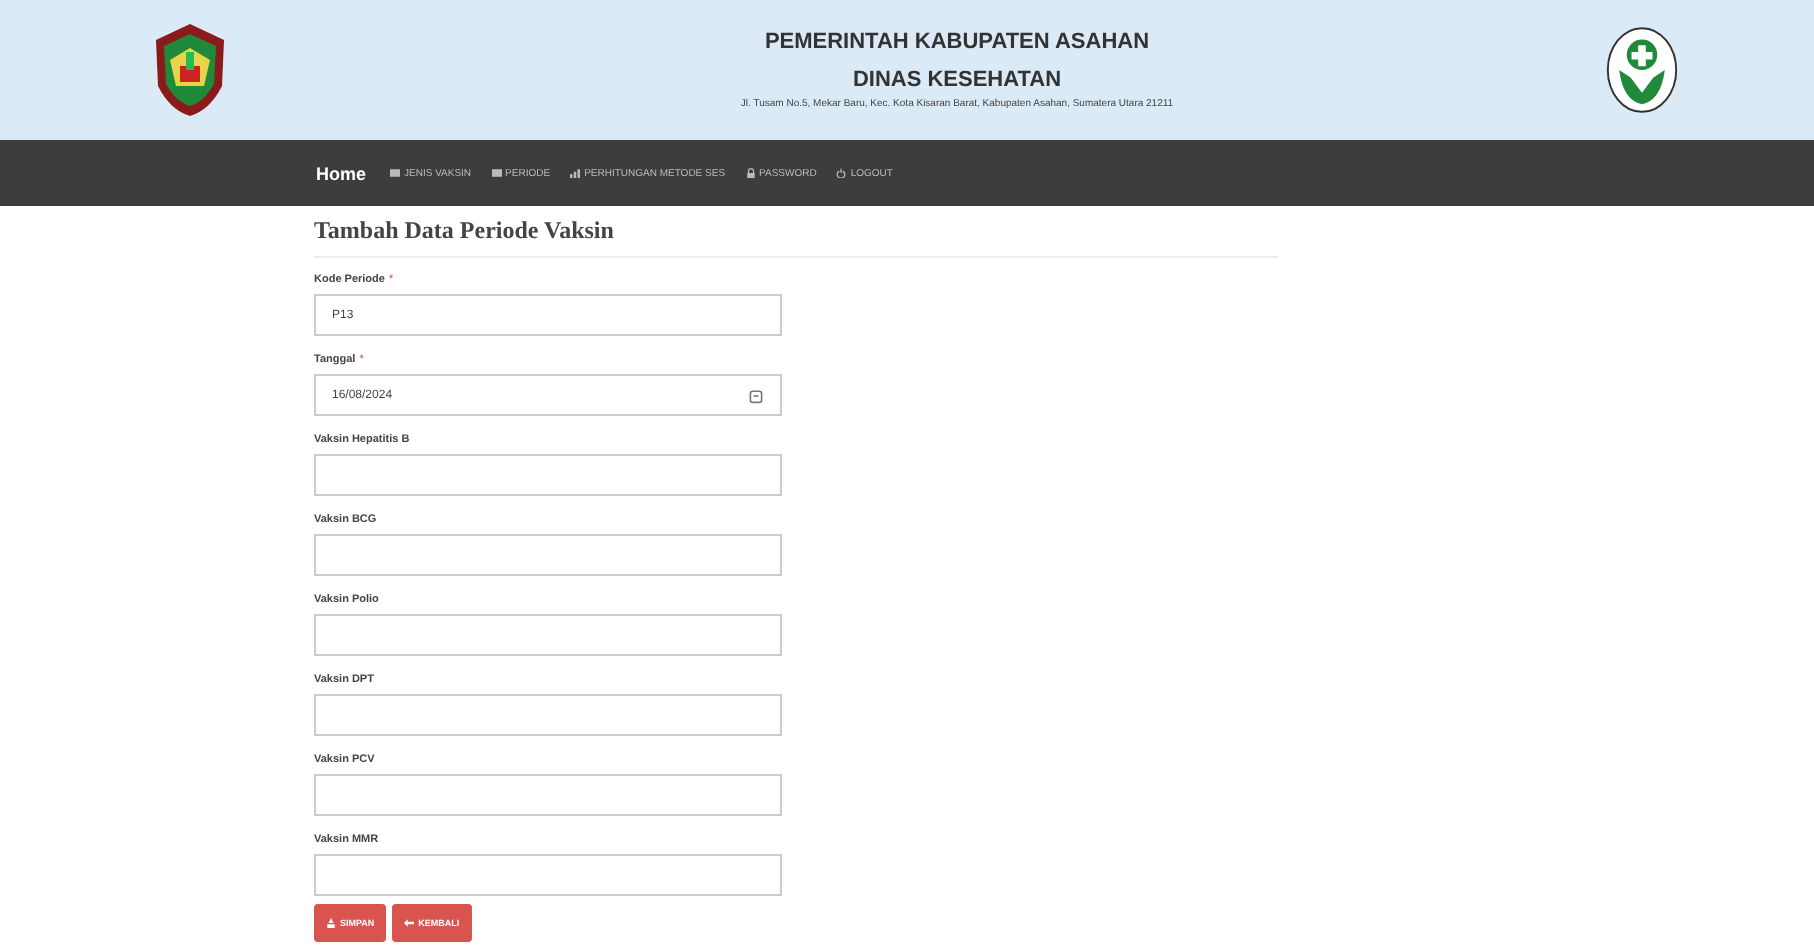  What do you see at coordinates (957, 80) in the screenshot?
I see `header-subtitle: DINAS KESEHATAN` at bounding box center [957, 80].